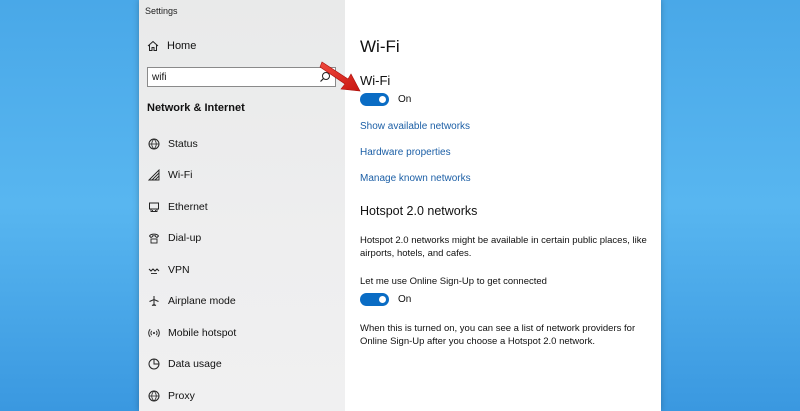  I want to click on search-input, so click(232, 77).